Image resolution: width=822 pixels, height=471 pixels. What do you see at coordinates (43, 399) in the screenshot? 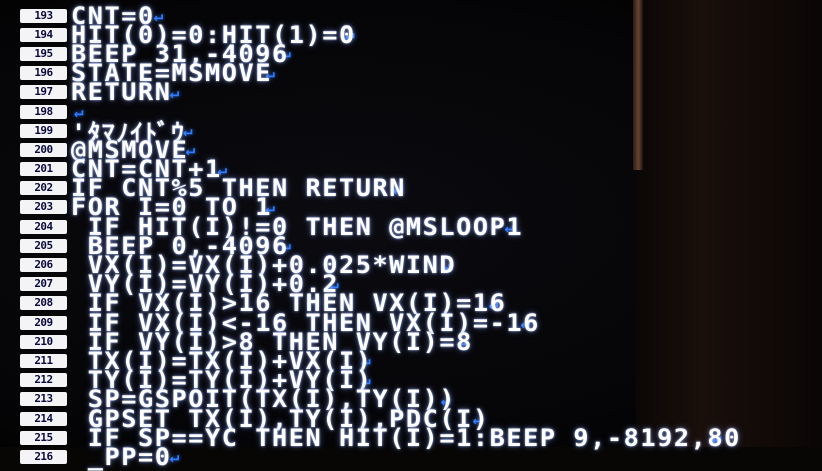
I see `line-number: 213` at bounding box center [43, 399].